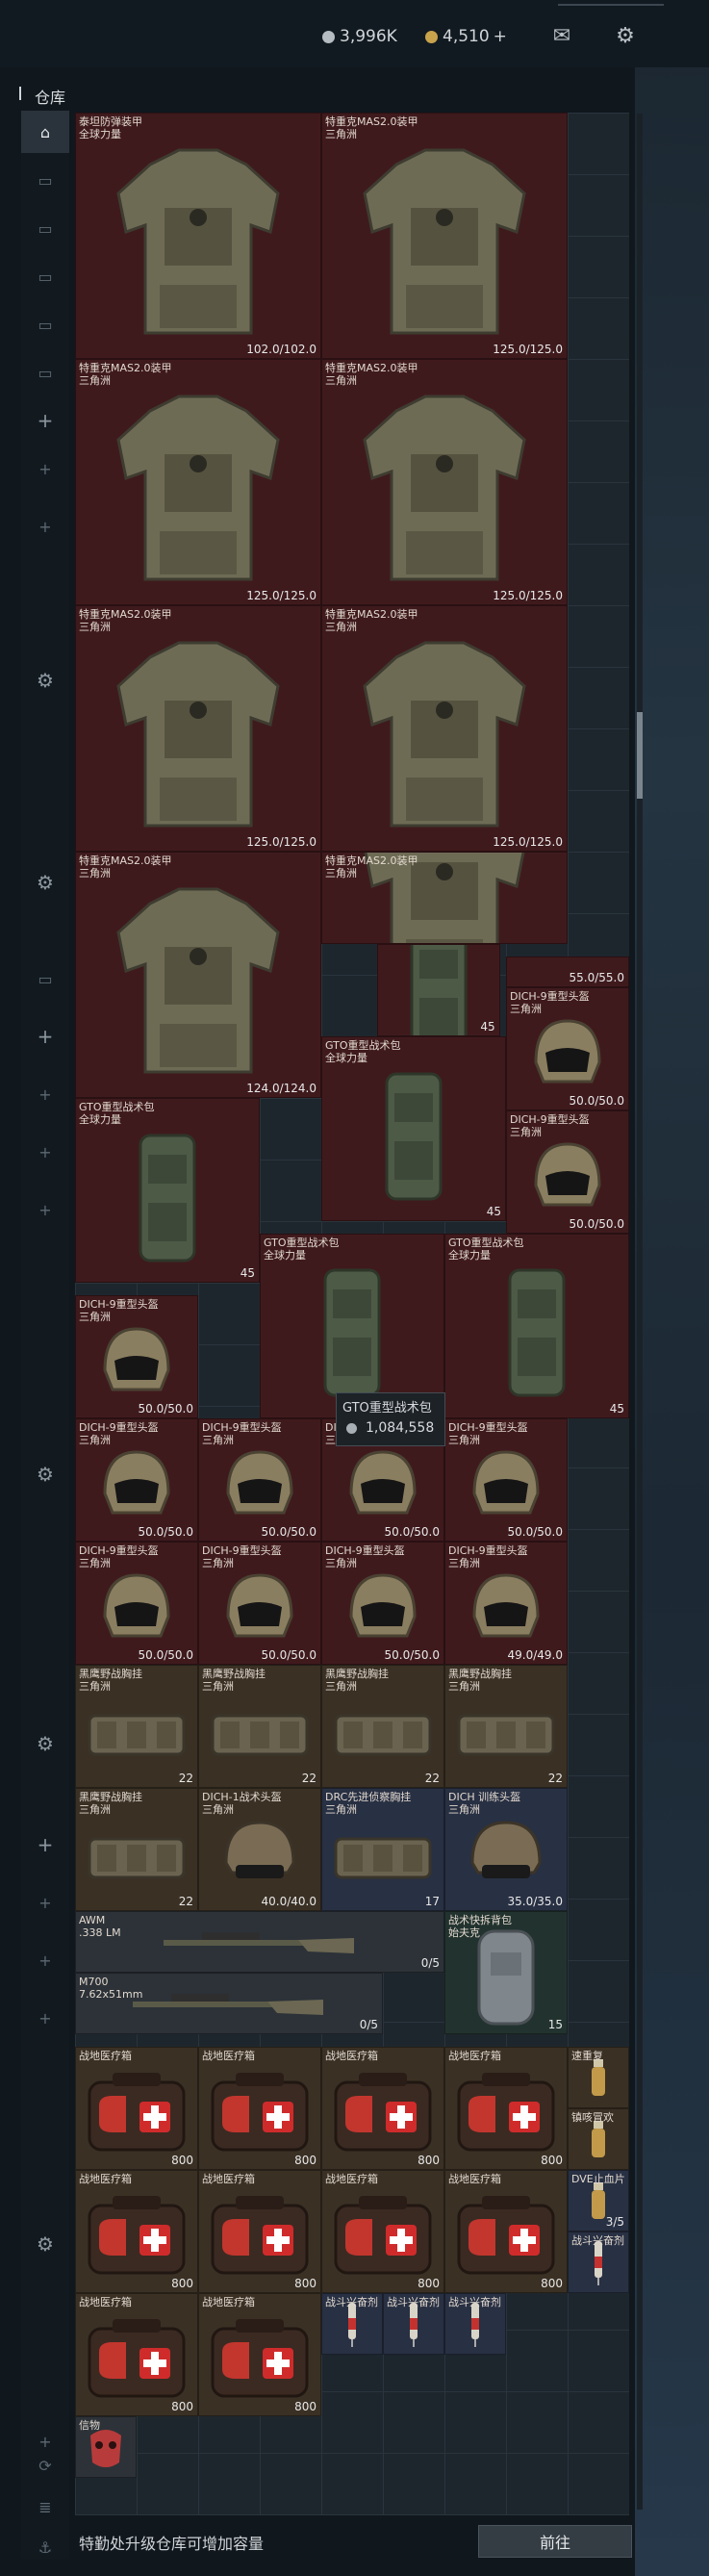 This screenshot has width=709, height=2576. What do you see at coordinates (506, 1849) in the screenshot?
I see `inventory-item: DICH 训练头盔 三角洲 35.0/35.0` at bounding box center [506, 1849].